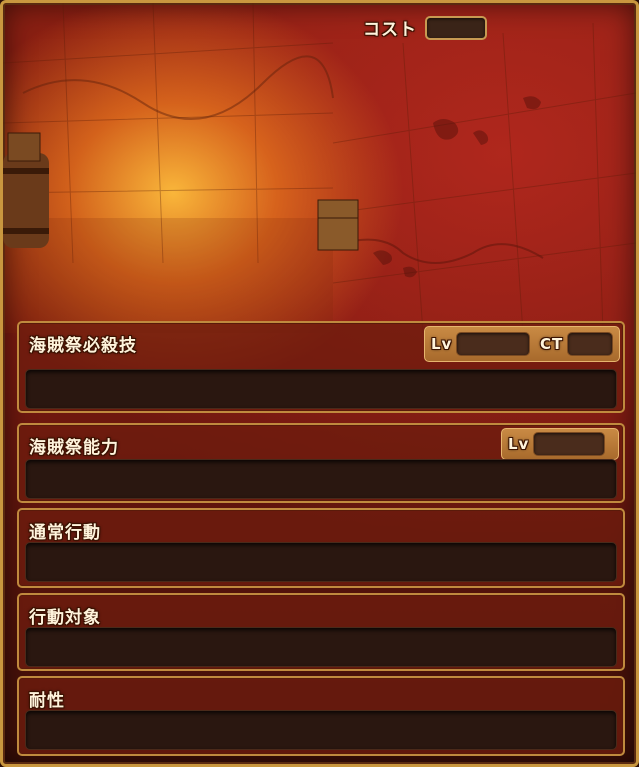  I want to click on special-move-ct-field, so click(590, 344).